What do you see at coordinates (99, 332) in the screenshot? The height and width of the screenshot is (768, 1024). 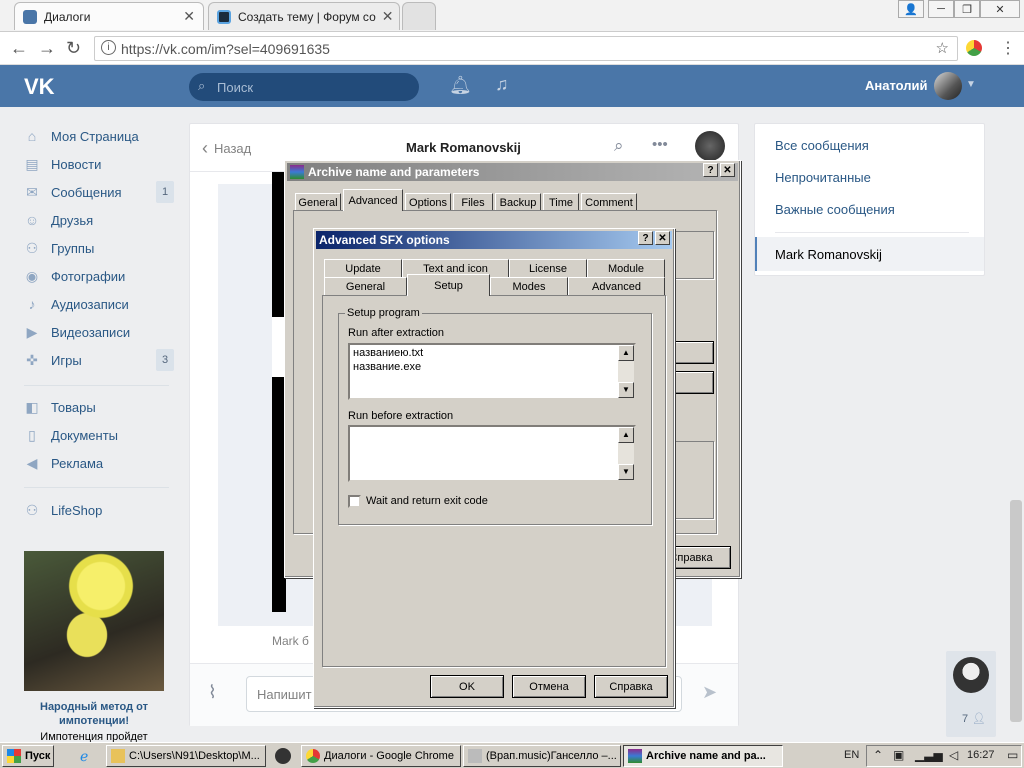 I see `nav-item-video: ▶ Видеозаписи` at bounding box center [99, 332].